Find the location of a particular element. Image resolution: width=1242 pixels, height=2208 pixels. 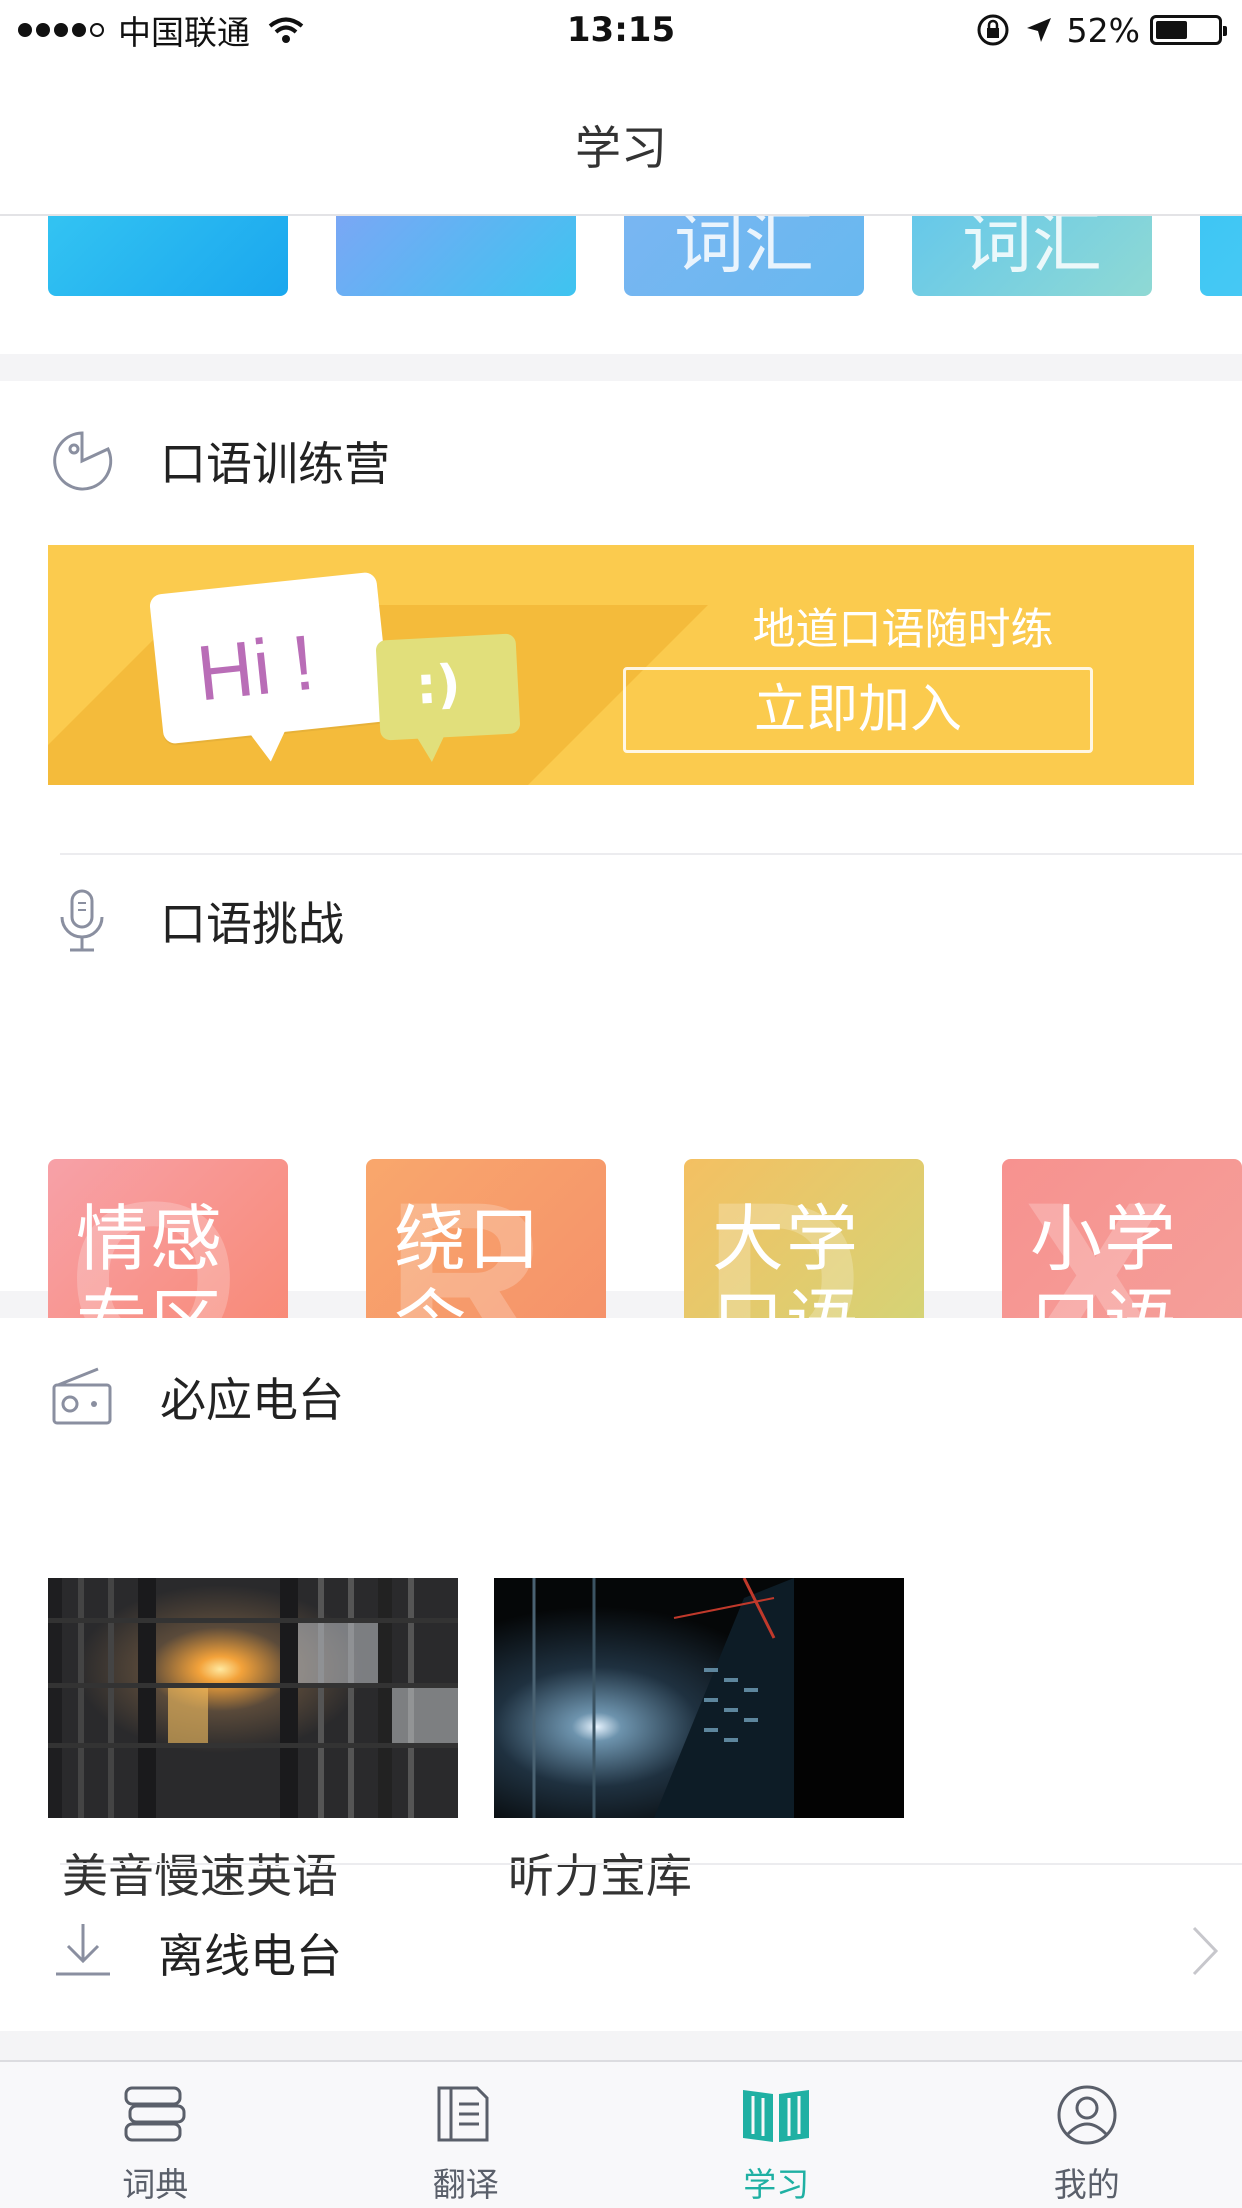

hi-bubble: Hi ! is located at coordinates (270, 667).